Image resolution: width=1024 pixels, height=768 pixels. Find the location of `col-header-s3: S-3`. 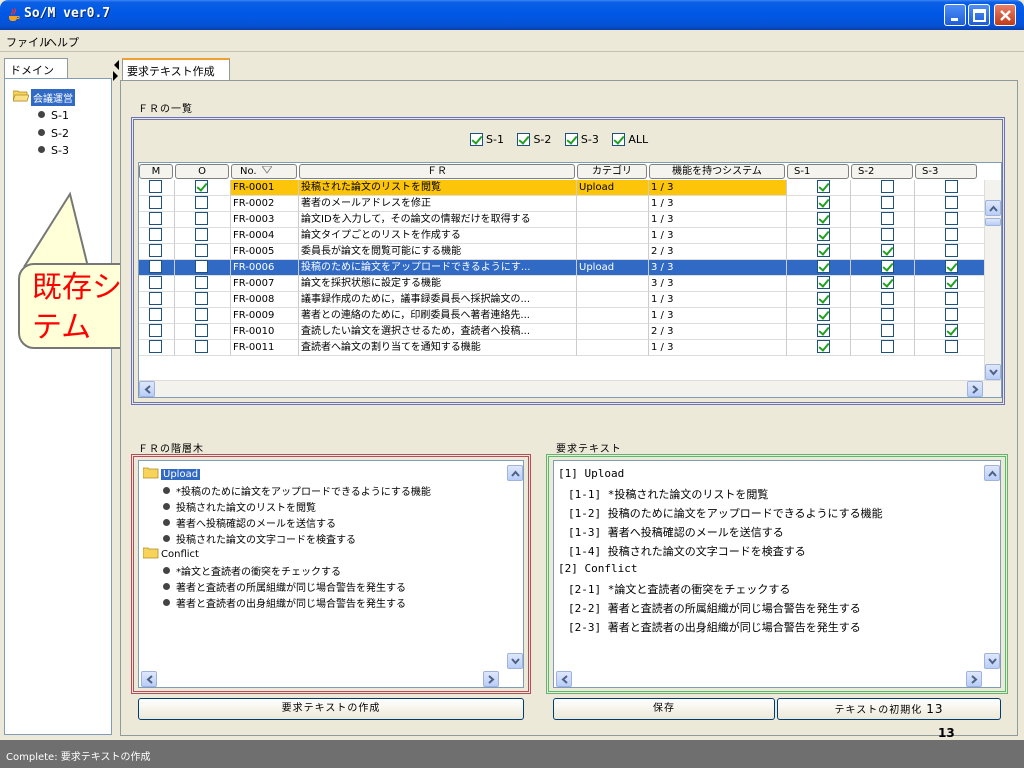

col-header-s3: S-3 is located at coordinates (946, 171).